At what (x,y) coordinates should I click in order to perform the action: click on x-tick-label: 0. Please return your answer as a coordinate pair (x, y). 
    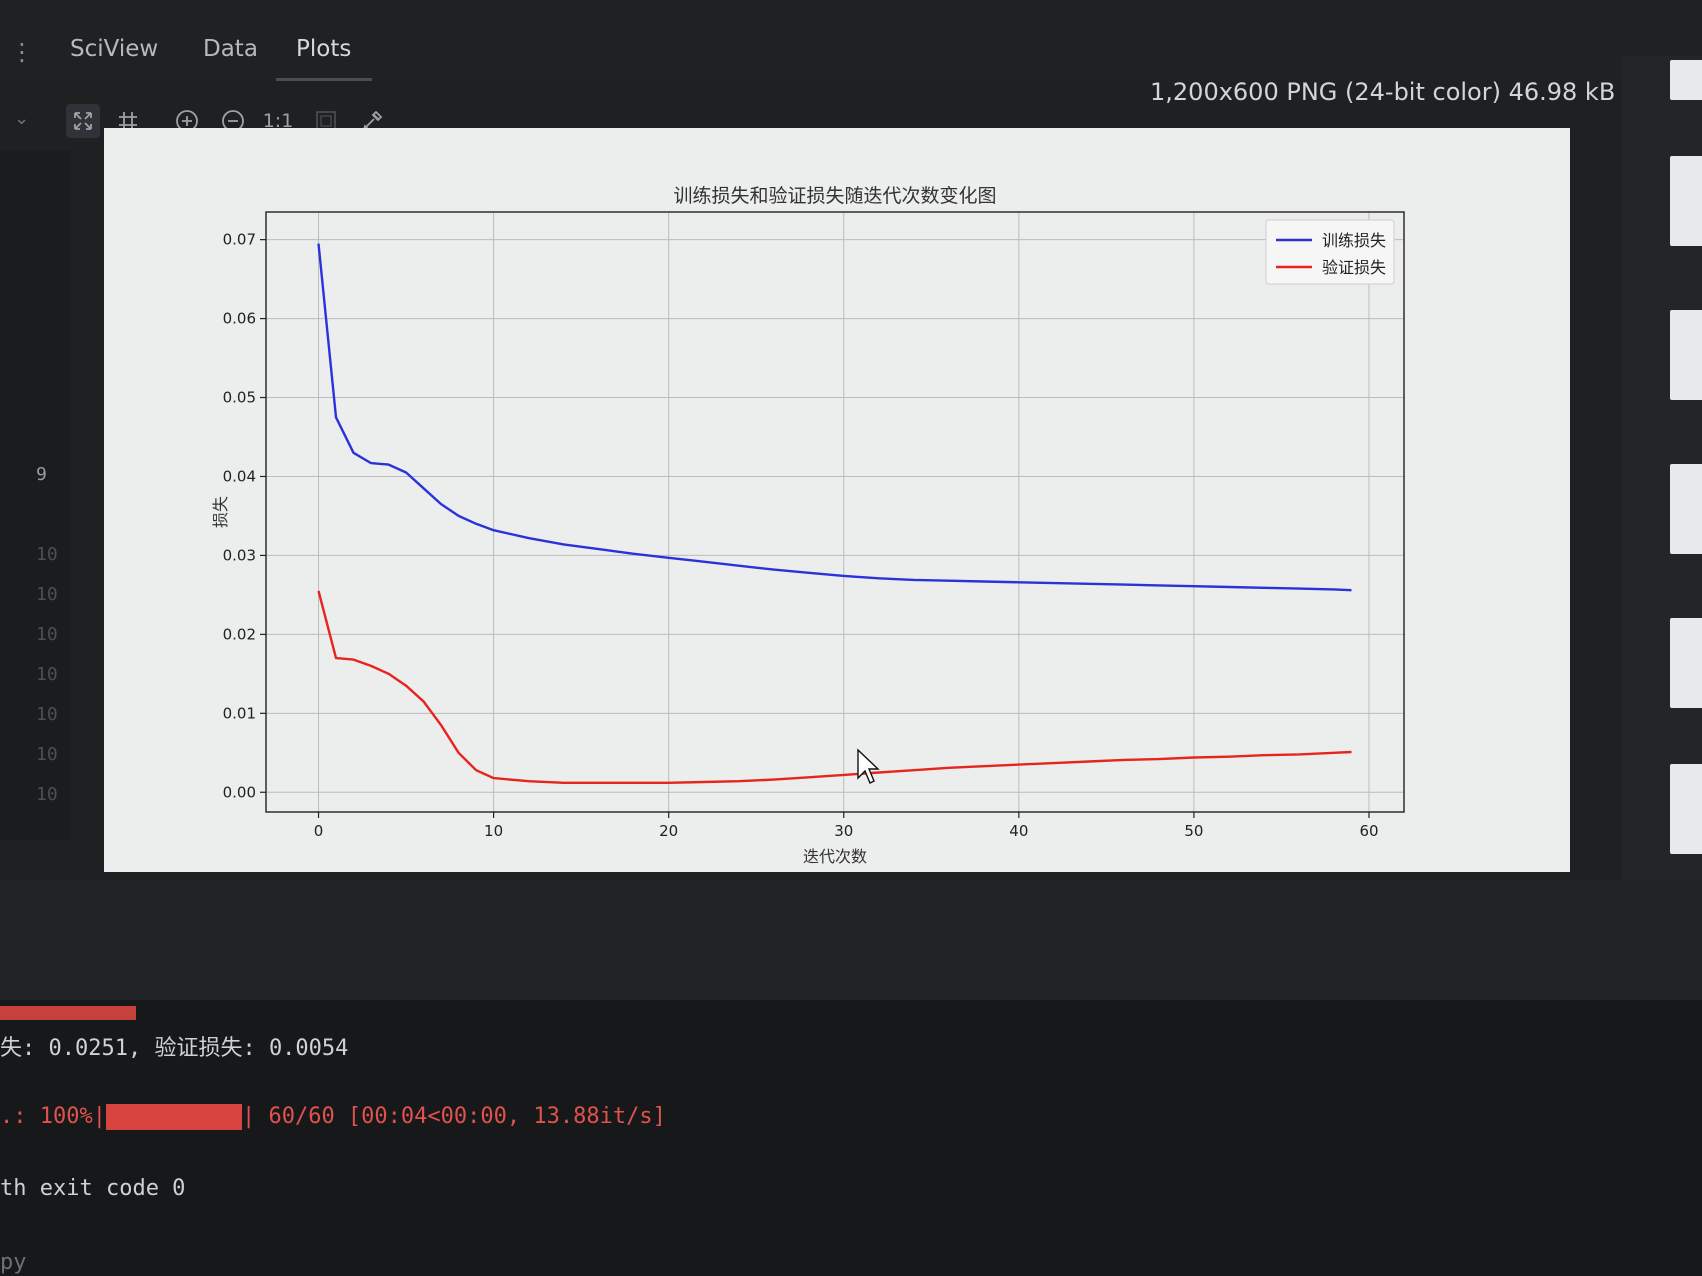
    Looking at the image, I should click on (319, 831).